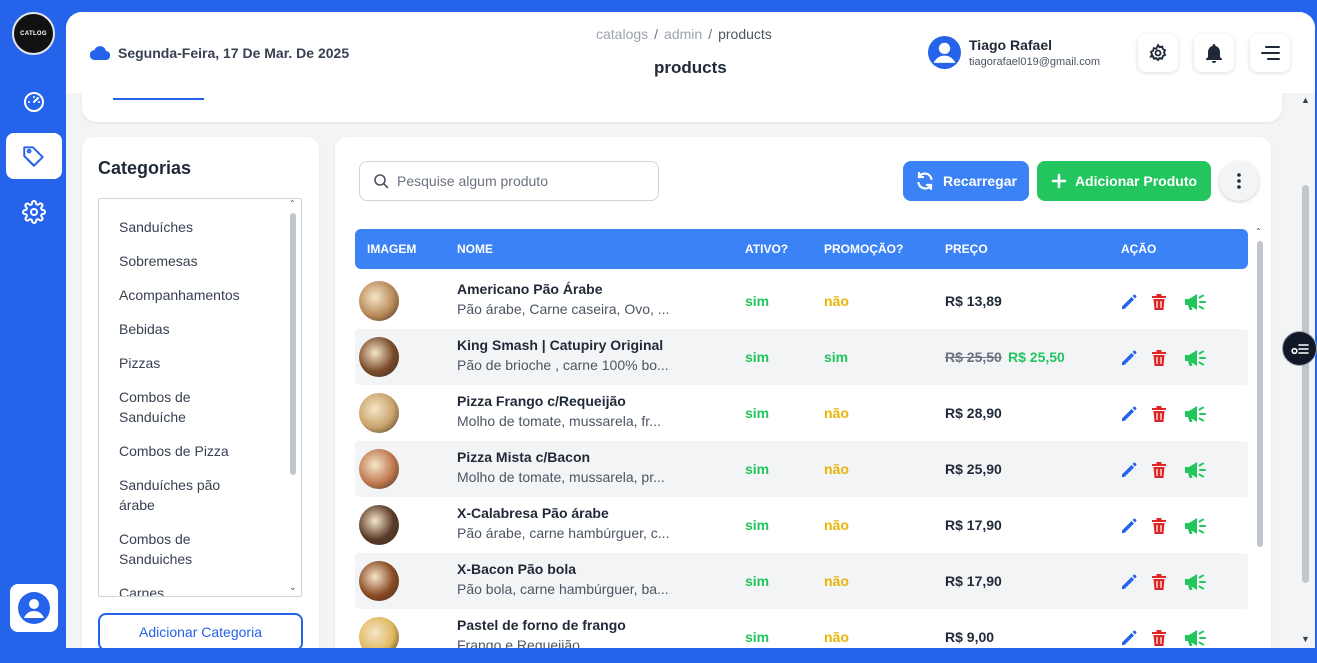  Describe the element at coordinates (522, 181) in the screenshot. I see `search-input` at that location.